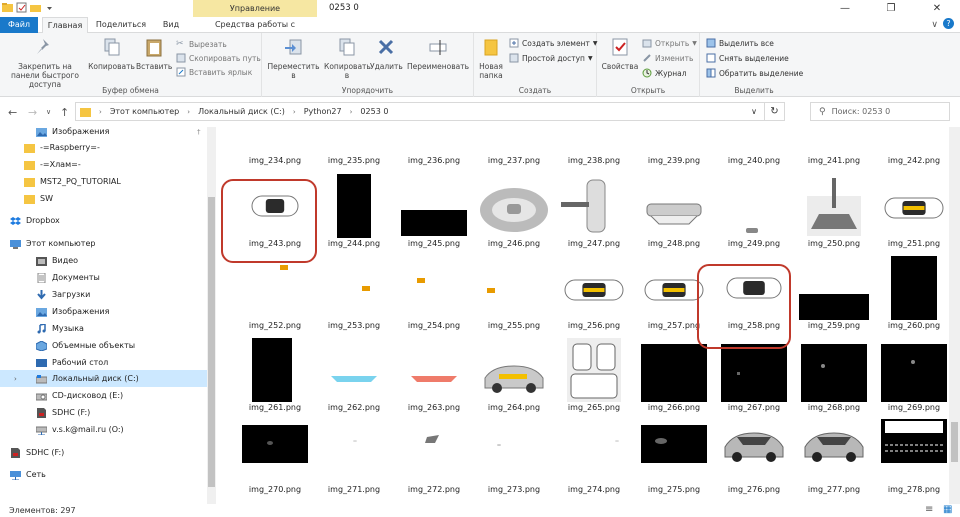  What do you see at coordinates (354, 160) in the screenshot?
I see `file-name: img_235.png` at bounding box center [354, 160].